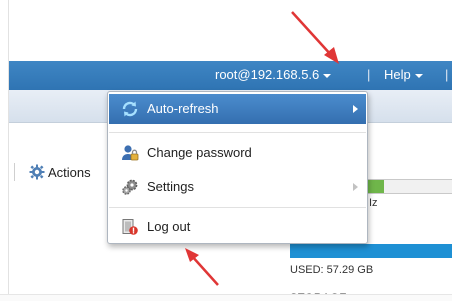 The width and height of the screenshot is (452, 304). What do you see at coordinates (312, 34) in the screenshot?
I see `annotation-arrow-top` at bounding box center [312, 34].